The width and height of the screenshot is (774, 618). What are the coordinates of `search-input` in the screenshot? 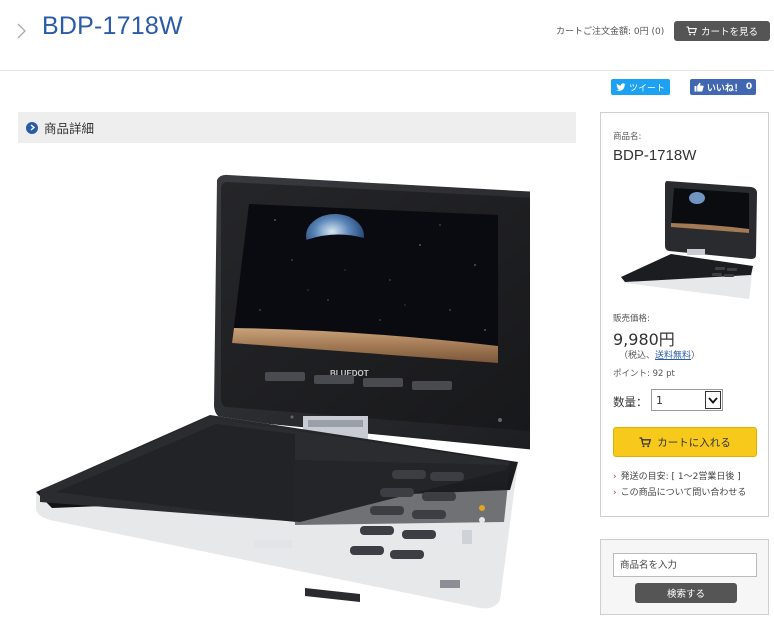 It's located at (685, 565).